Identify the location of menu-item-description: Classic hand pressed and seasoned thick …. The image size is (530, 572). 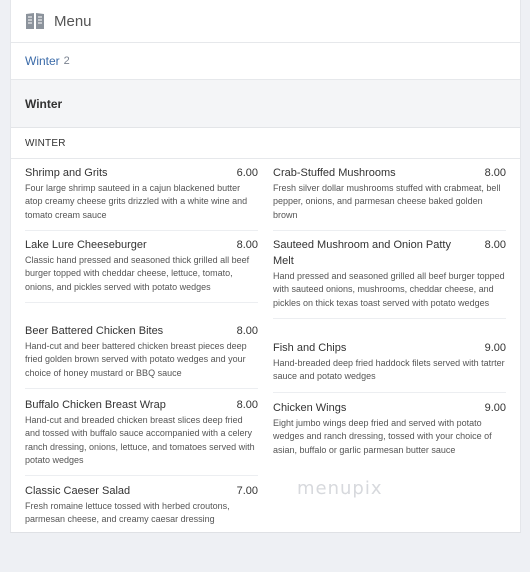
(137, 273).